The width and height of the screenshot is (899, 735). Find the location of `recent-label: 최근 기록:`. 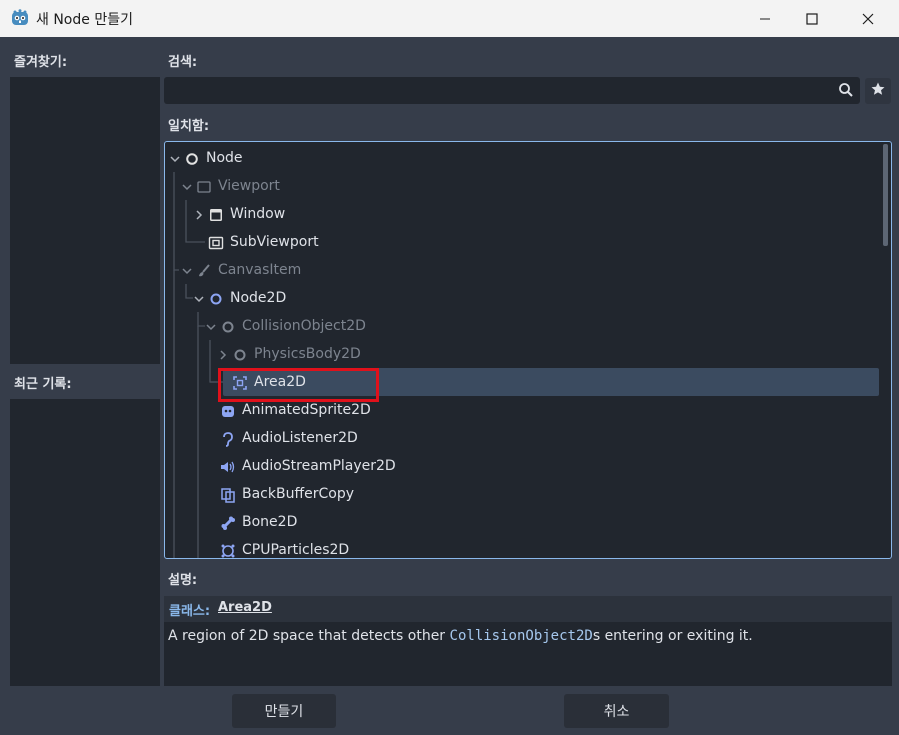

recent-label: 최근 기록: is located at coordinates (43, 384).